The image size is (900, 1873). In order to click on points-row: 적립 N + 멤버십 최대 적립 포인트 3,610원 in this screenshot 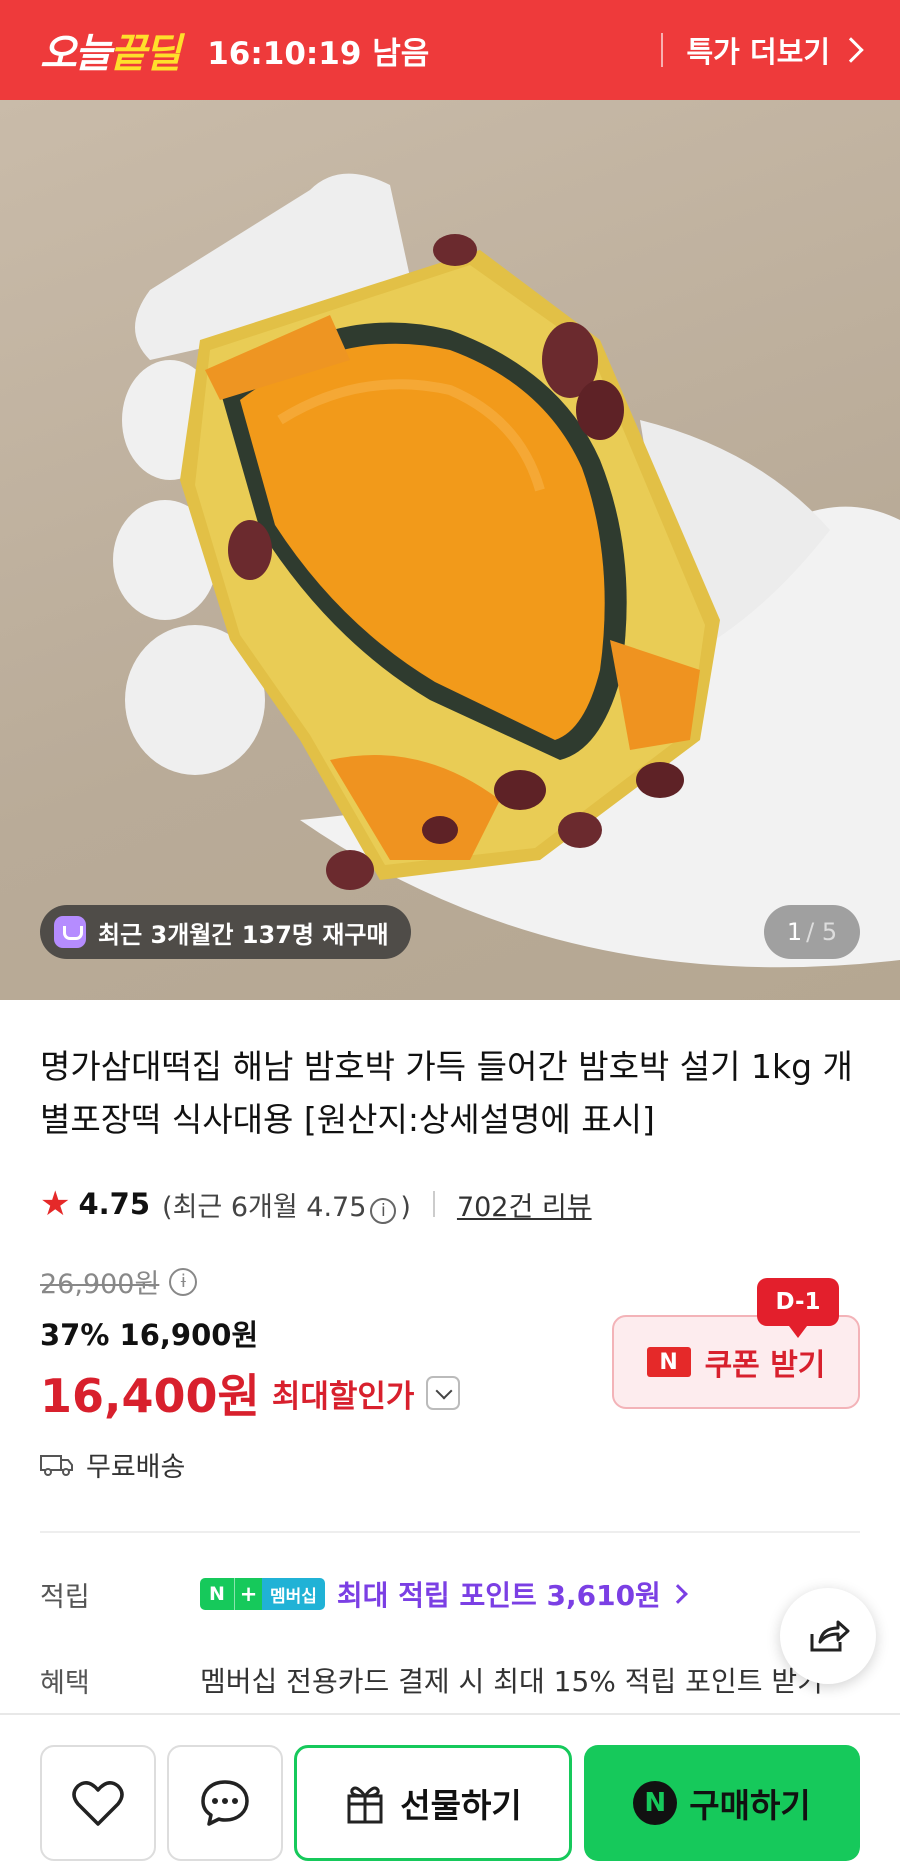, I will do `click(364, 1594)`.